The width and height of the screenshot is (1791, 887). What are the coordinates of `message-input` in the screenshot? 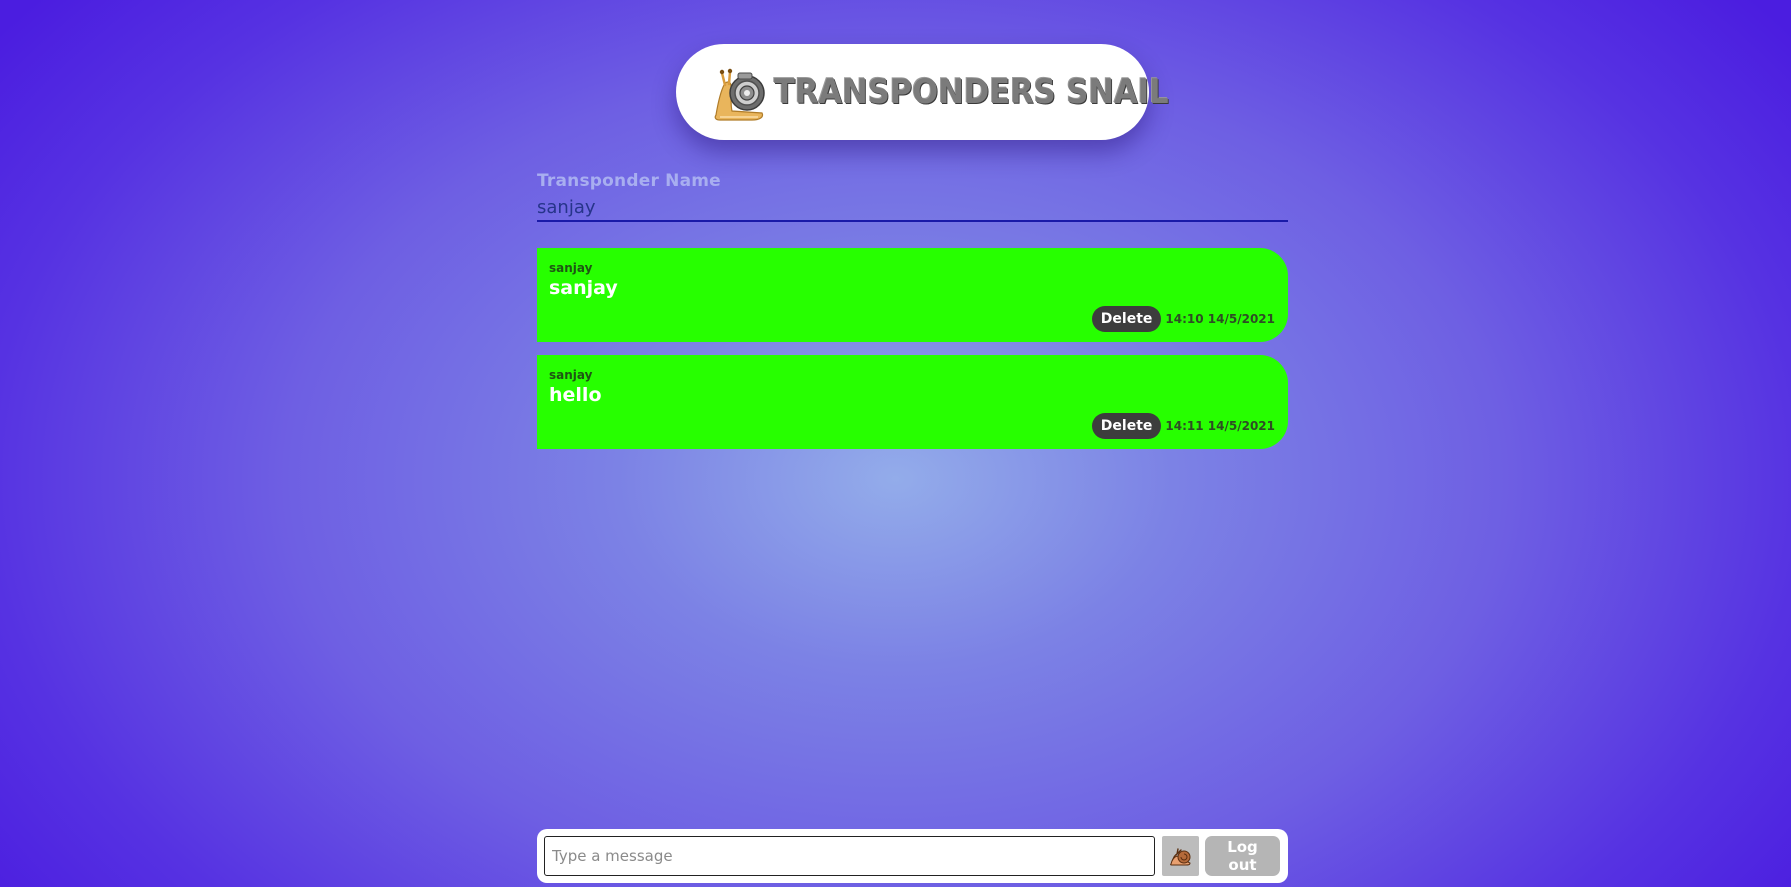 It's located at (849, 856).